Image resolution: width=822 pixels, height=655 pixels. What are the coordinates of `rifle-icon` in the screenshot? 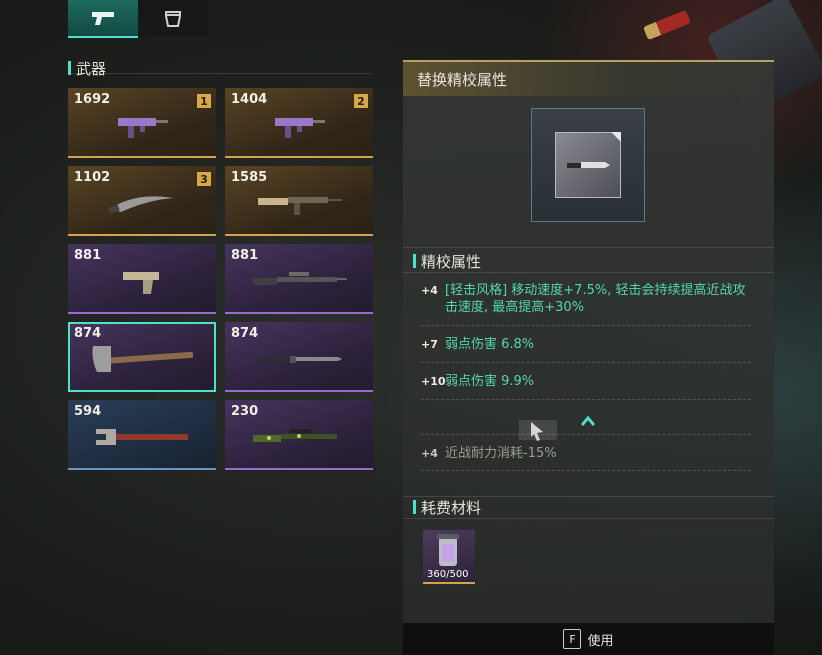 It's located at (300, 206).